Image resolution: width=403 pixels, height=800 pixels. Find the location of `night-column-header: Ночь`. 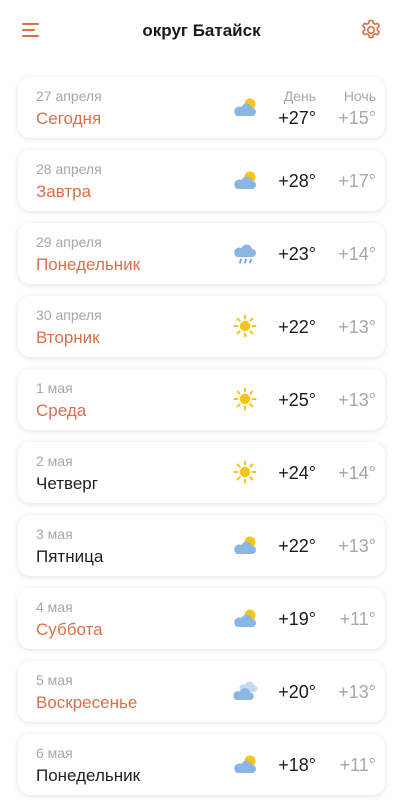

night-column-header: Ночь is located at coordinates (359, 96).